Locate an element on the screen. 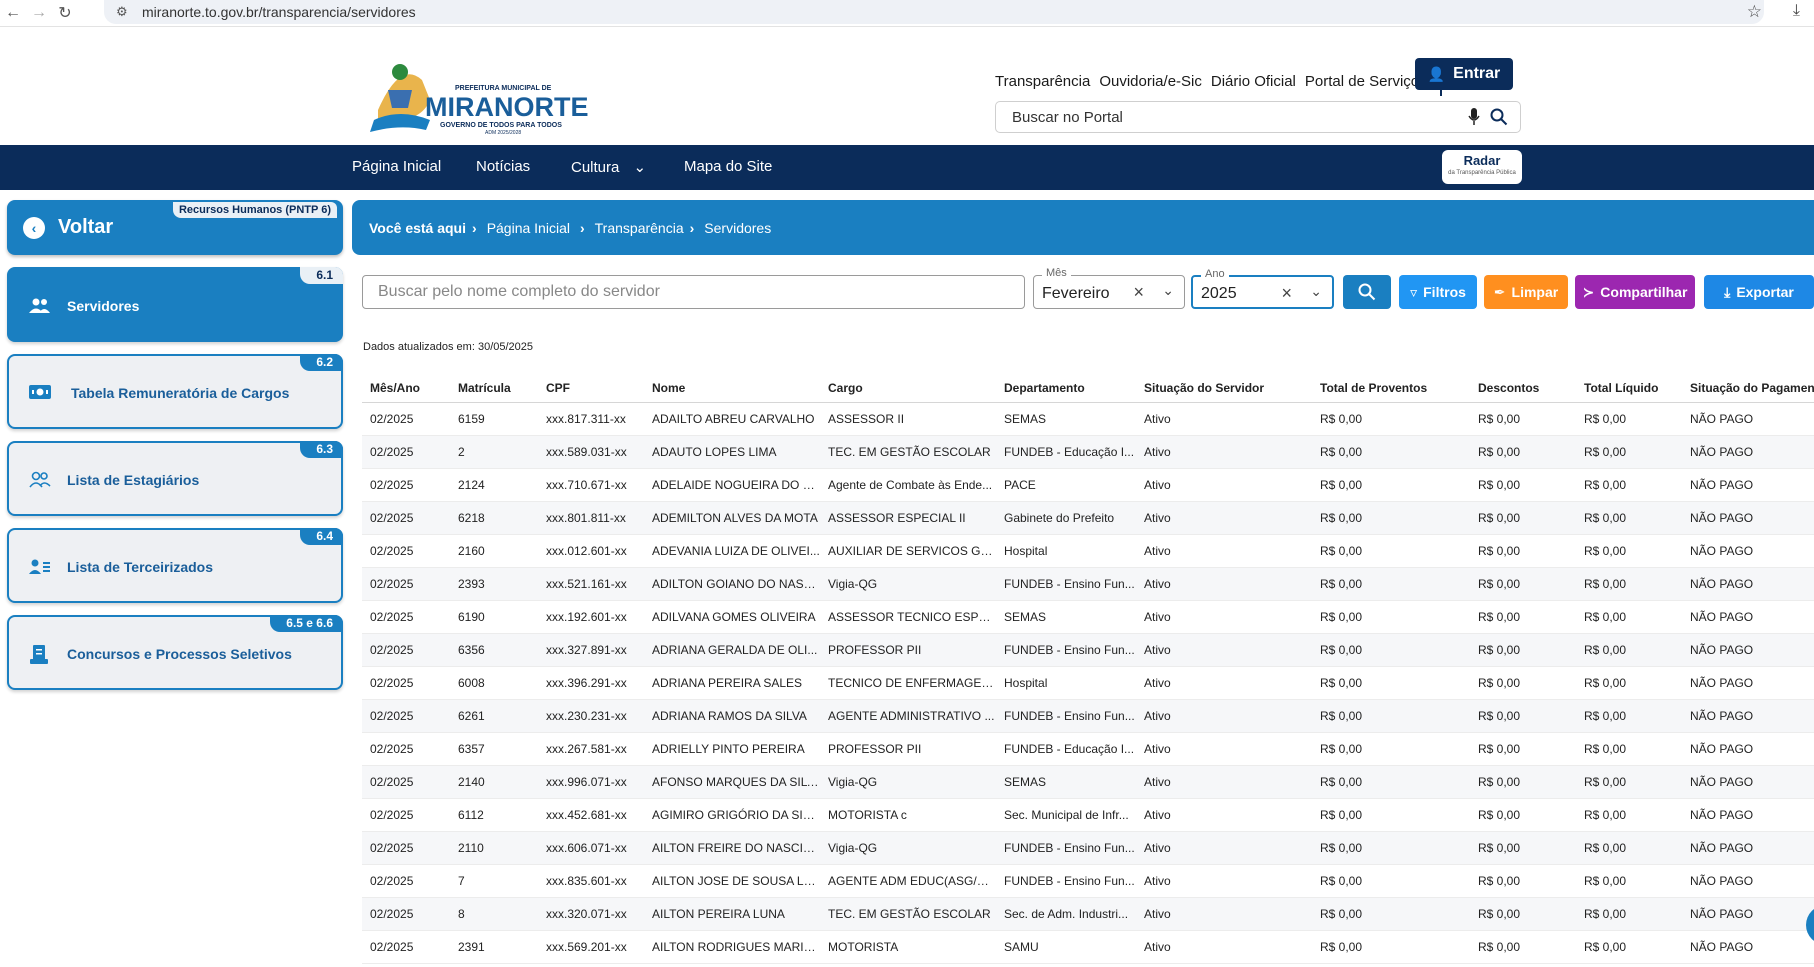 The image size is (1814, 967). breadcrumb-transparencia: Transparência is located at coordinates (639, 228).